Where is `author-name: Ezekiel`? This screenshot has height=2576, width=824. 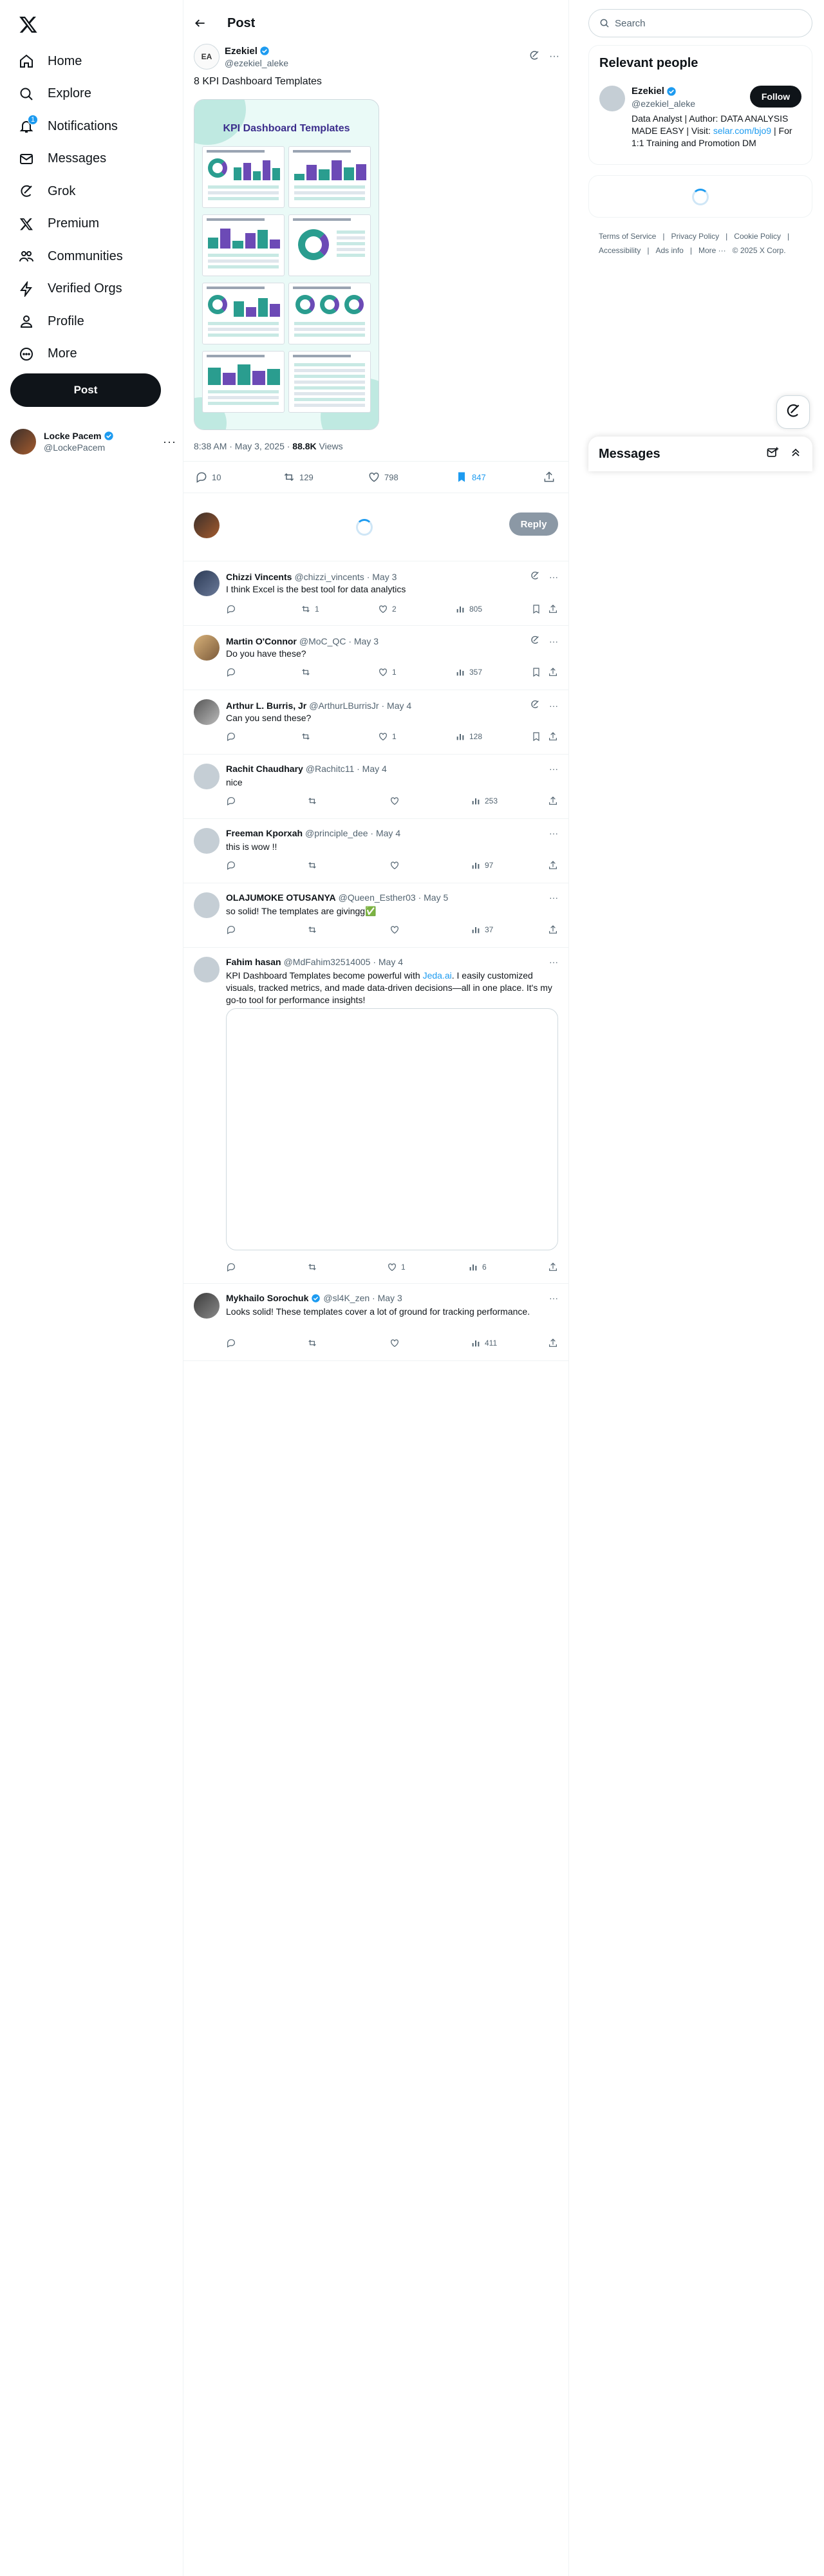 author-name: Ezekiel is located at coordinates (242, 51).